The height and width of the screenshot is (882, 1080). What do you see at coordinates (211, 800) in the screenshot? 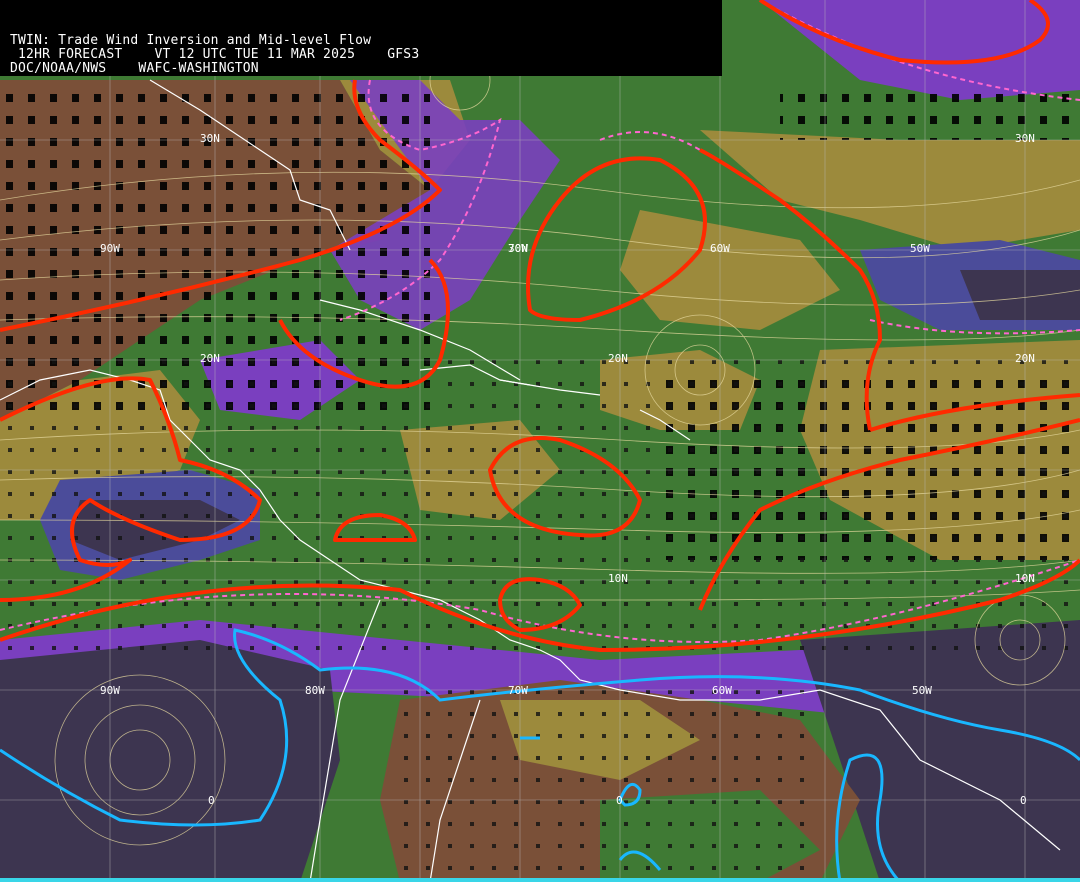
I see `eq-label-a: 0` at bounding box center [211, 800].